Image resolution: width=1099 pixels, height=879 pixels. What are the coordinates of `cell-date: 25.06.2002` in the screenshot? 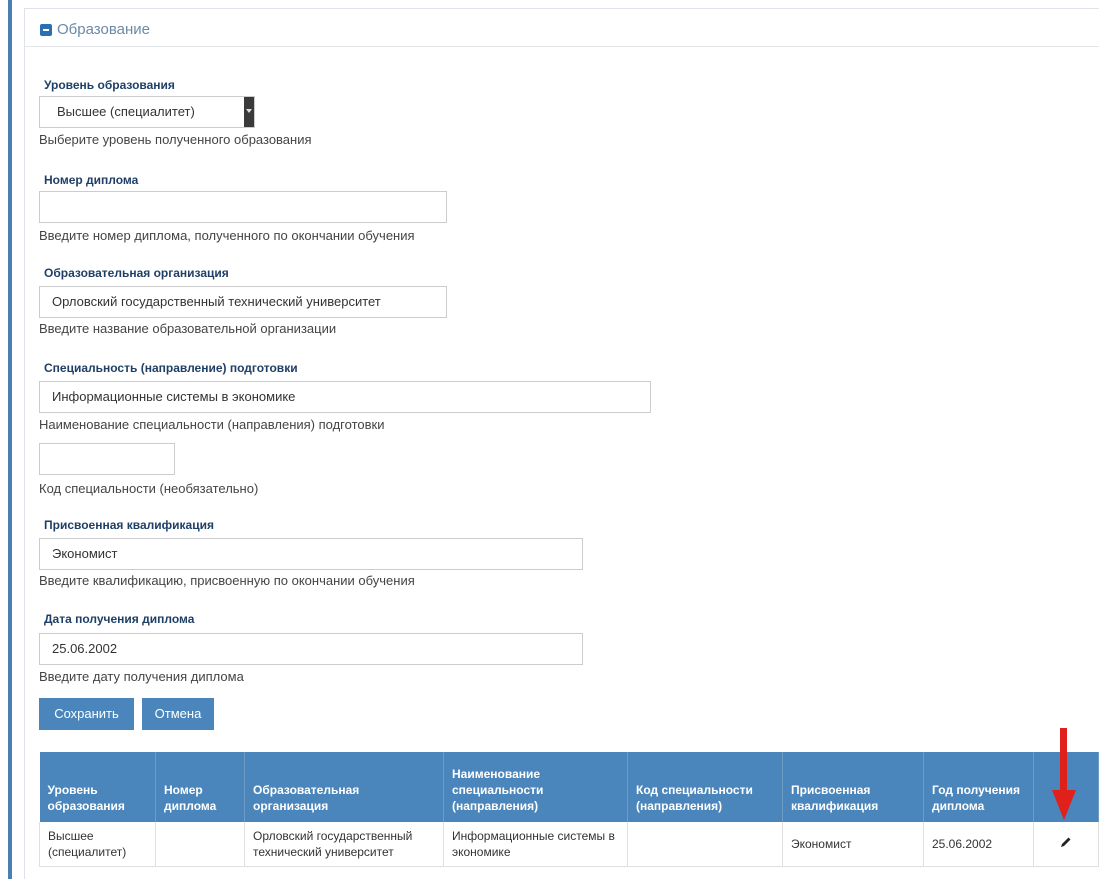 It's located at (978, 844).